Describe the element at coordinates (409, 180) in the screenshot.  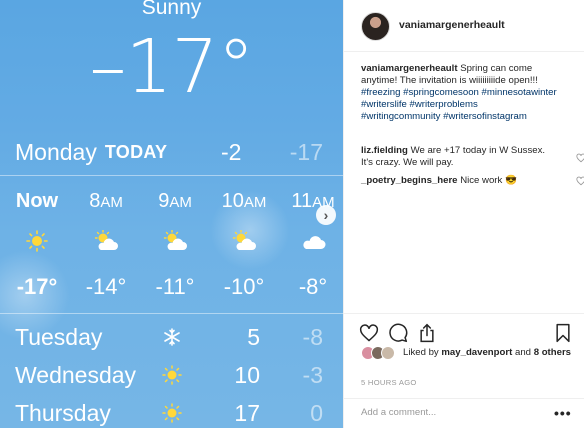
I see `comment-username: _poetry_begins_here` at that location.